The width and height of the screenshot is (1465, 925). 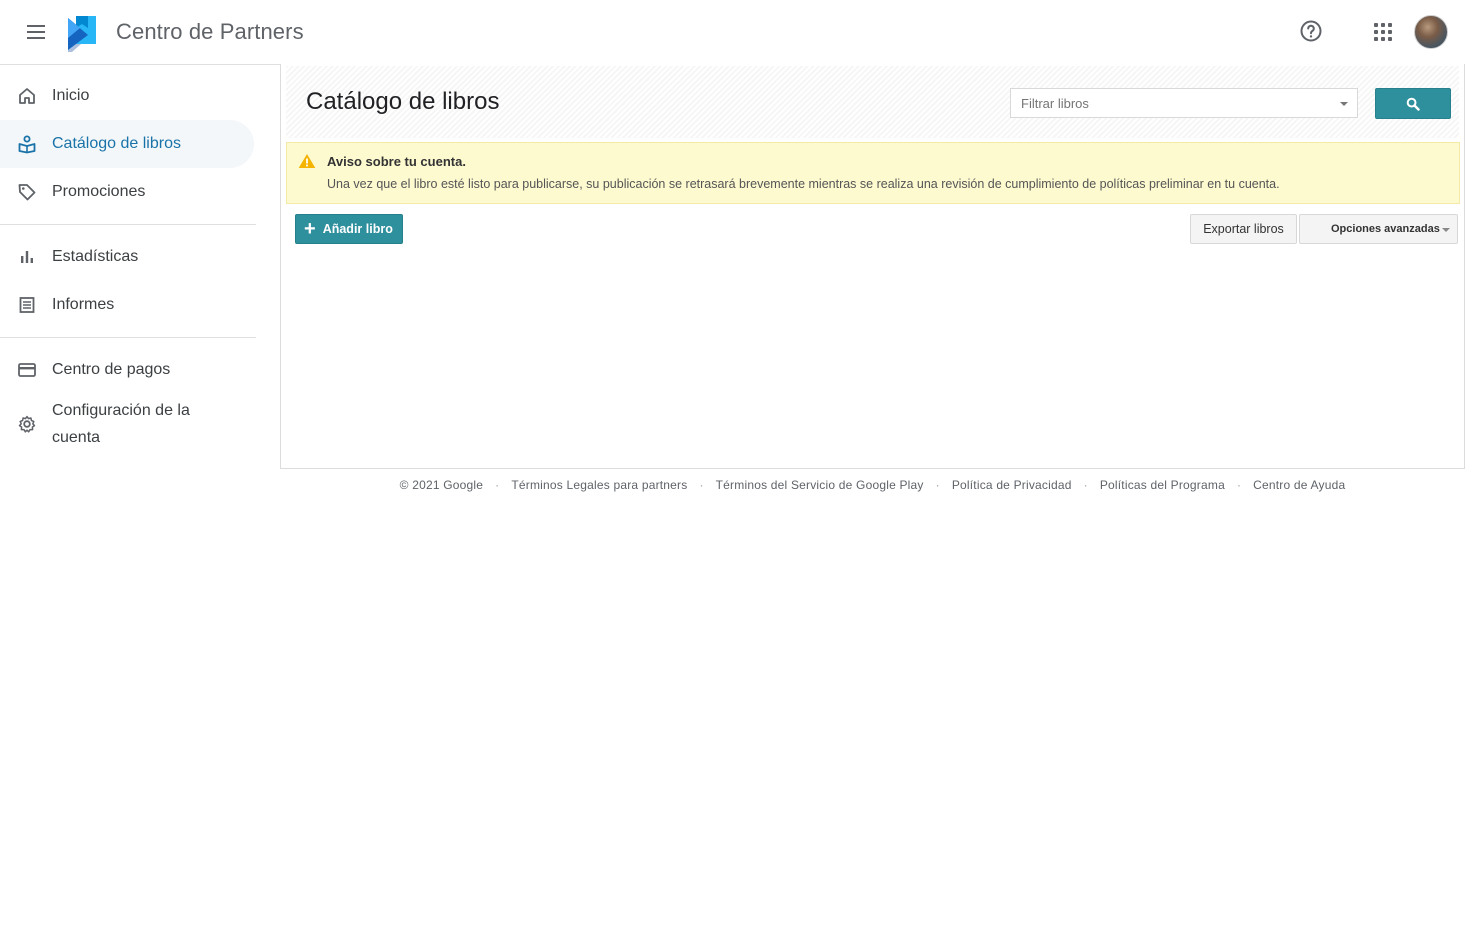 What do you see at coordinates (310, 229) in the screenshot?
I see `plus-icon: +` at bounding box center [310, 229].